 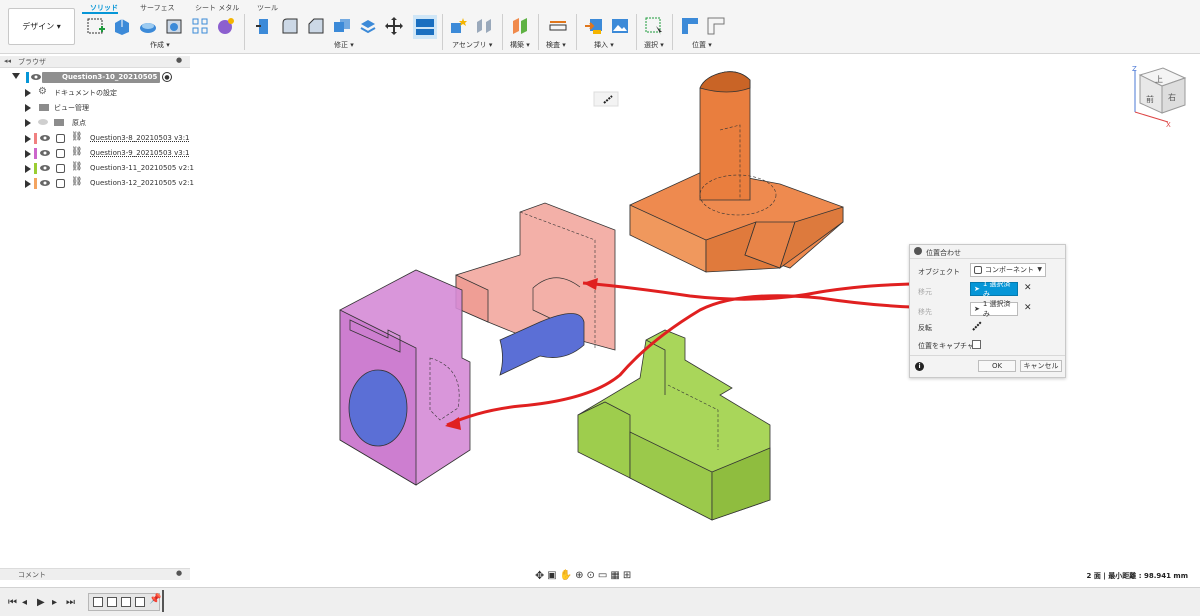 What do you see at coordinates (394, 26) in the screenshot?
I see `move-copy-icon` at bounding box center [394, 26].